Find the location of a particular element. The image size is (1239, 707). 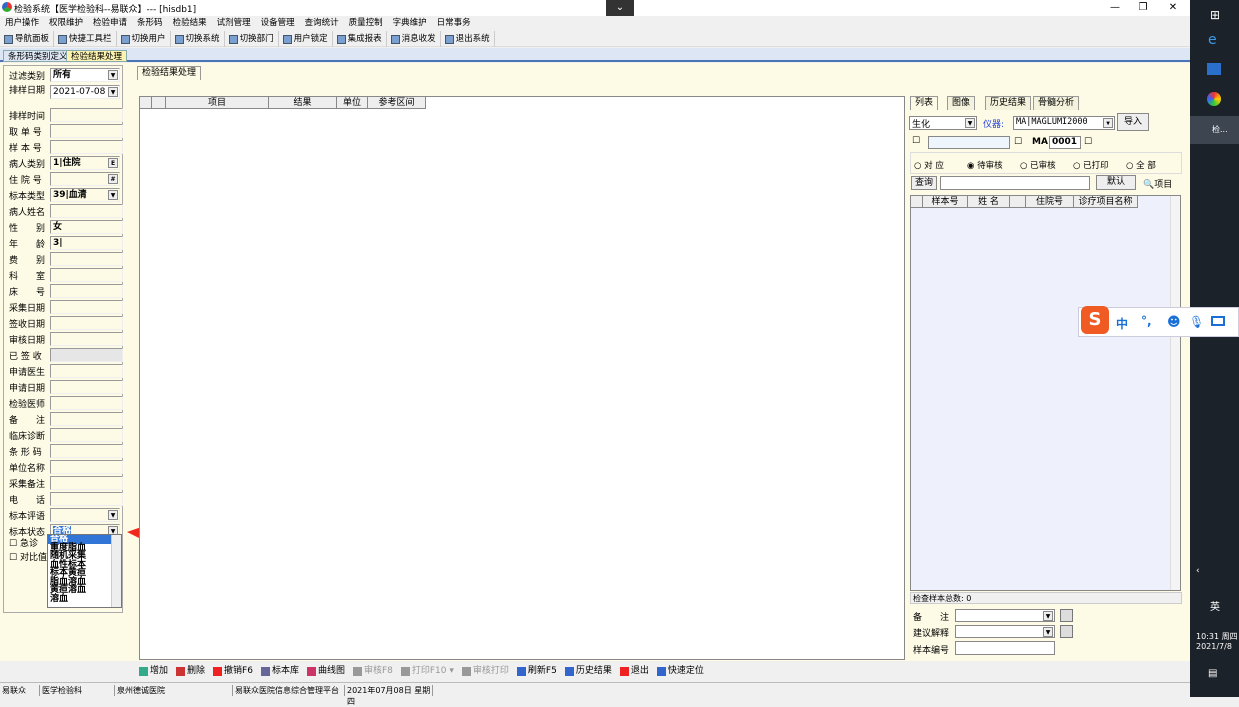

toolbar-button: 集成报表 is located at coordinates (360, 39).